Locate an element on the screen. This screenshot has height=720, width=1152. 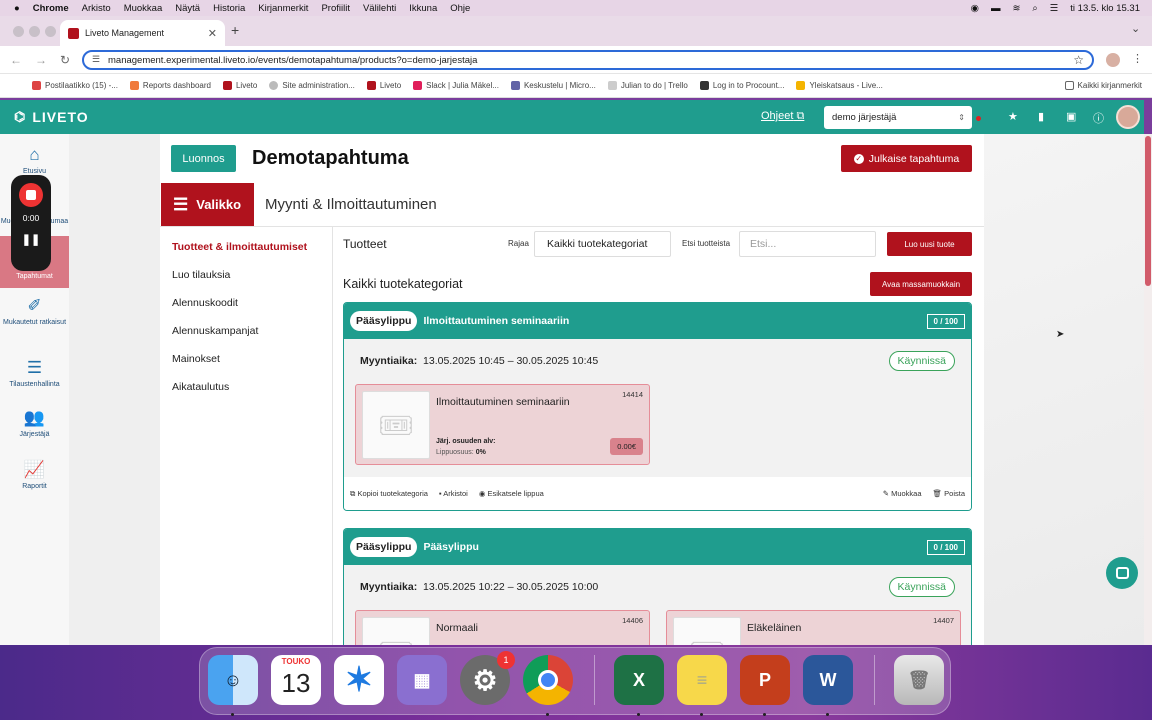
feedback-icon: ▣ is located at coordinates (1071, 116).